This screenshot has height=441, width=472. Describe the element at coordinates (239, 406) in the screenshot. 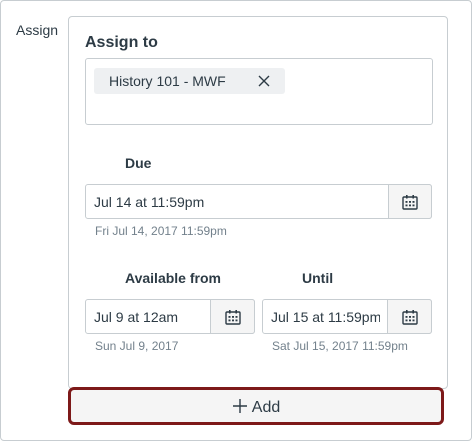

I see `plus-icon` at that location.